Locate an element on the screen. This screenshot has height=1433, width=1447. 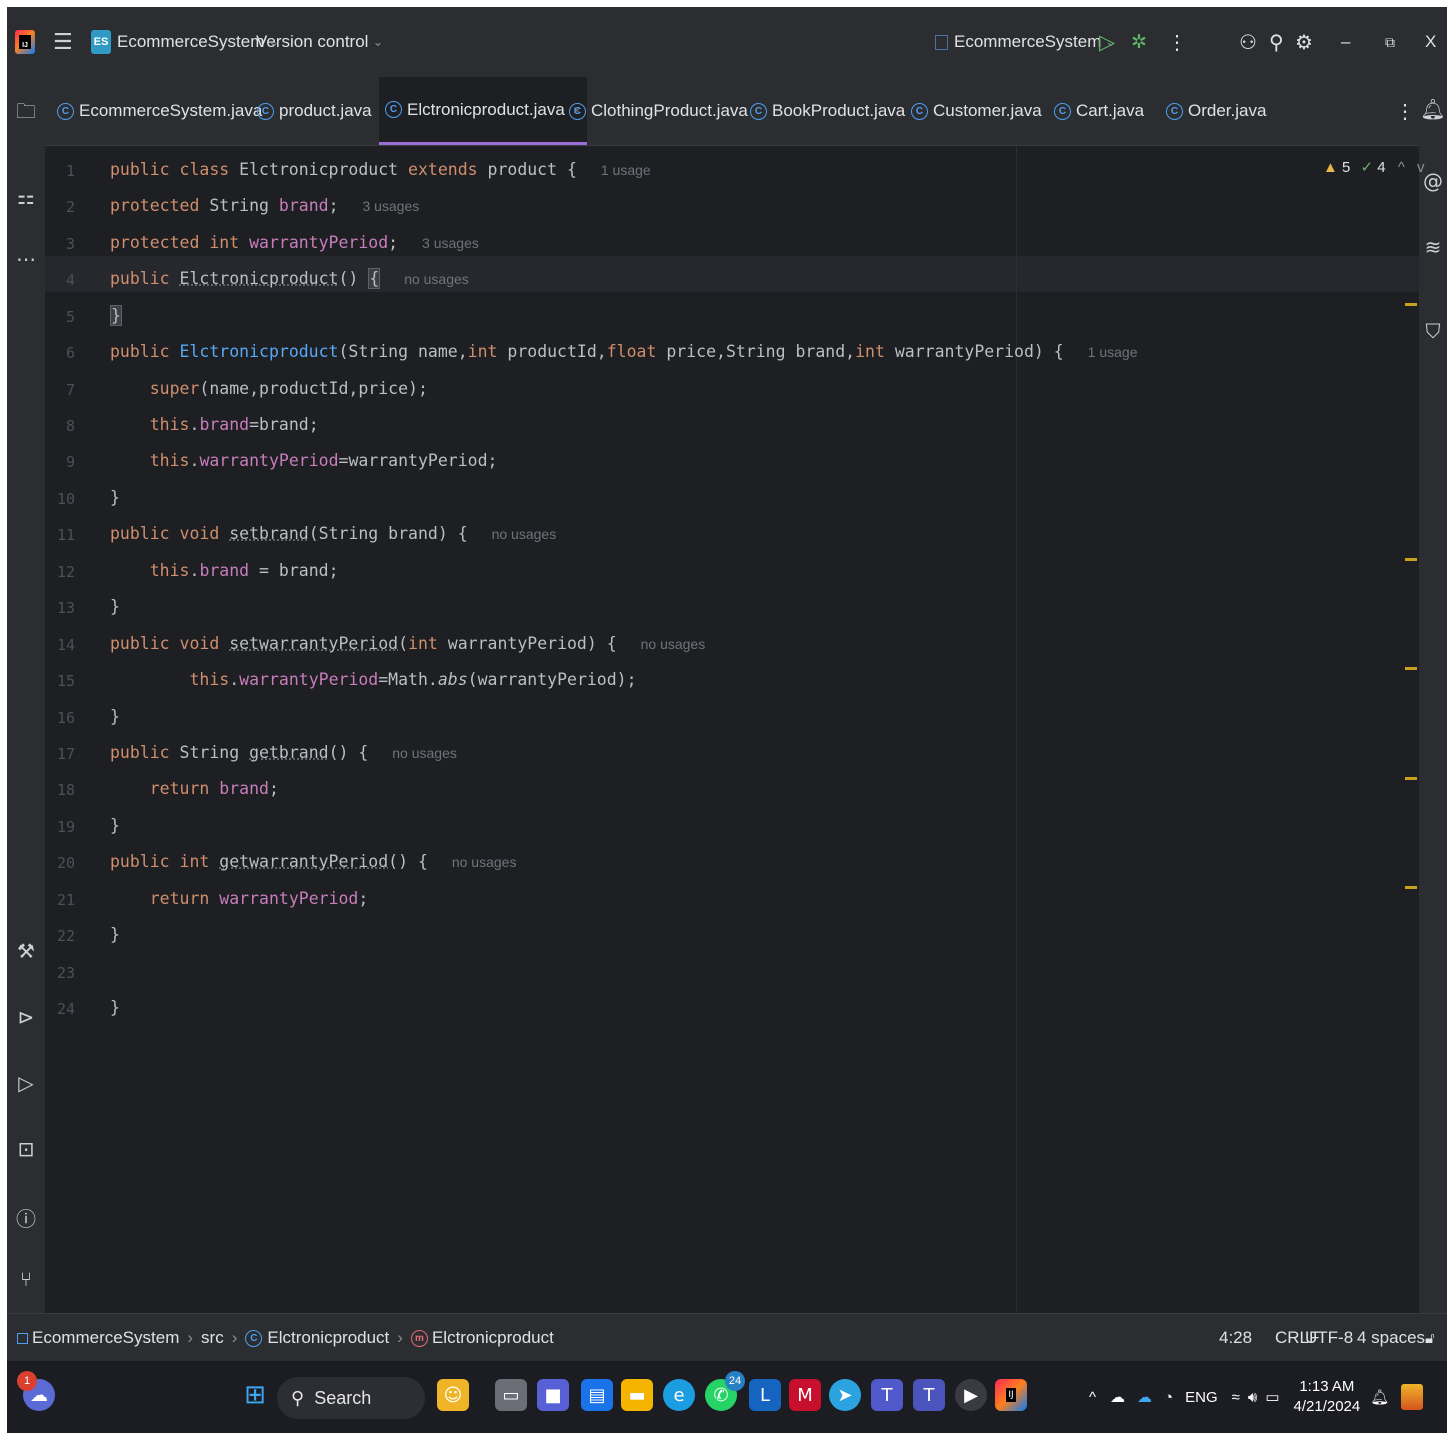
tab-ecommercesystem: C EcommerceSystem.java is located at coordinates (159, 111).